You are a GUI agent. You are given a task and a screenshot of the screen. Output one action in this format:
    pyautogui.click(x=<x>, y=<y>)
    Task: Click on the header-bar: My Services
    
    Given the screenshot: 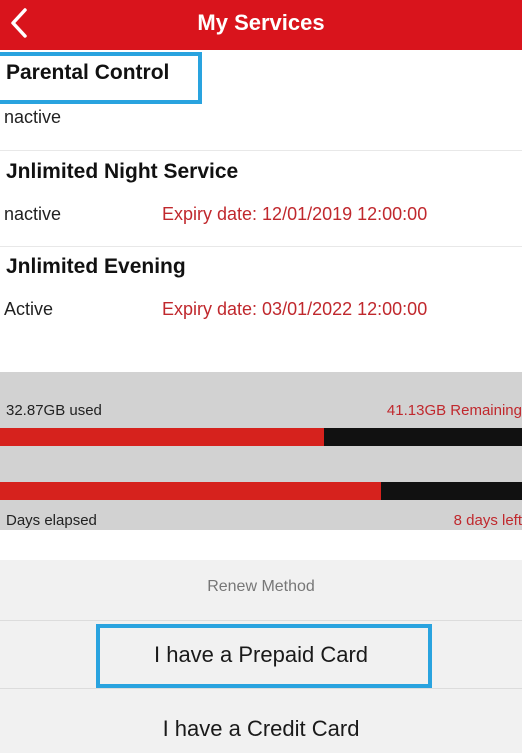 What is the action you would take?
    pyautogui.click(x=261, y=25)
    